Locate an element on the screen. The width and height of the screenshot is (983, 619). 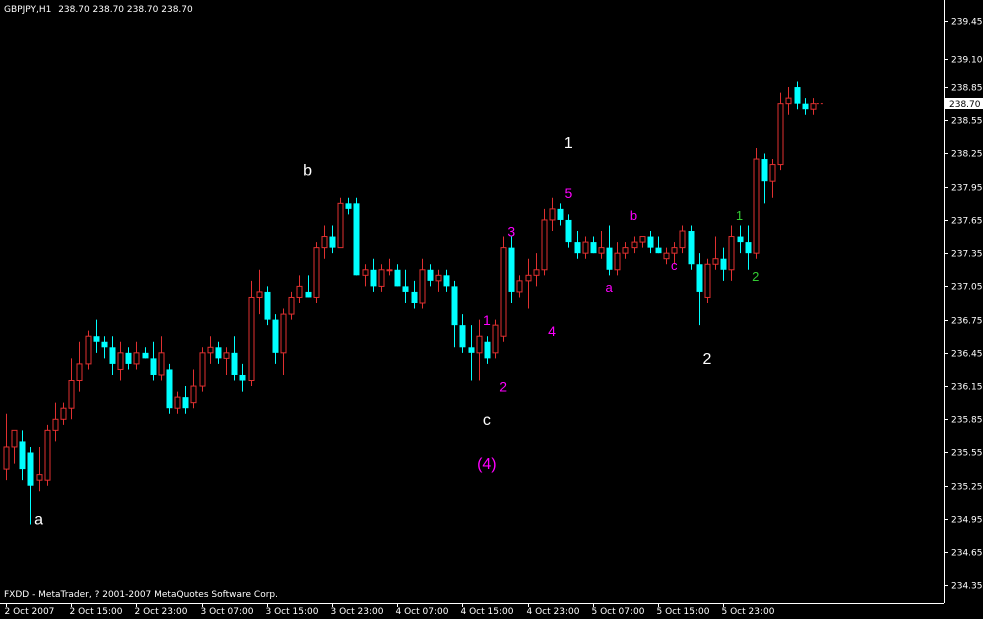
price-tick-label: 238.85 is located at coordinates (967, 89).